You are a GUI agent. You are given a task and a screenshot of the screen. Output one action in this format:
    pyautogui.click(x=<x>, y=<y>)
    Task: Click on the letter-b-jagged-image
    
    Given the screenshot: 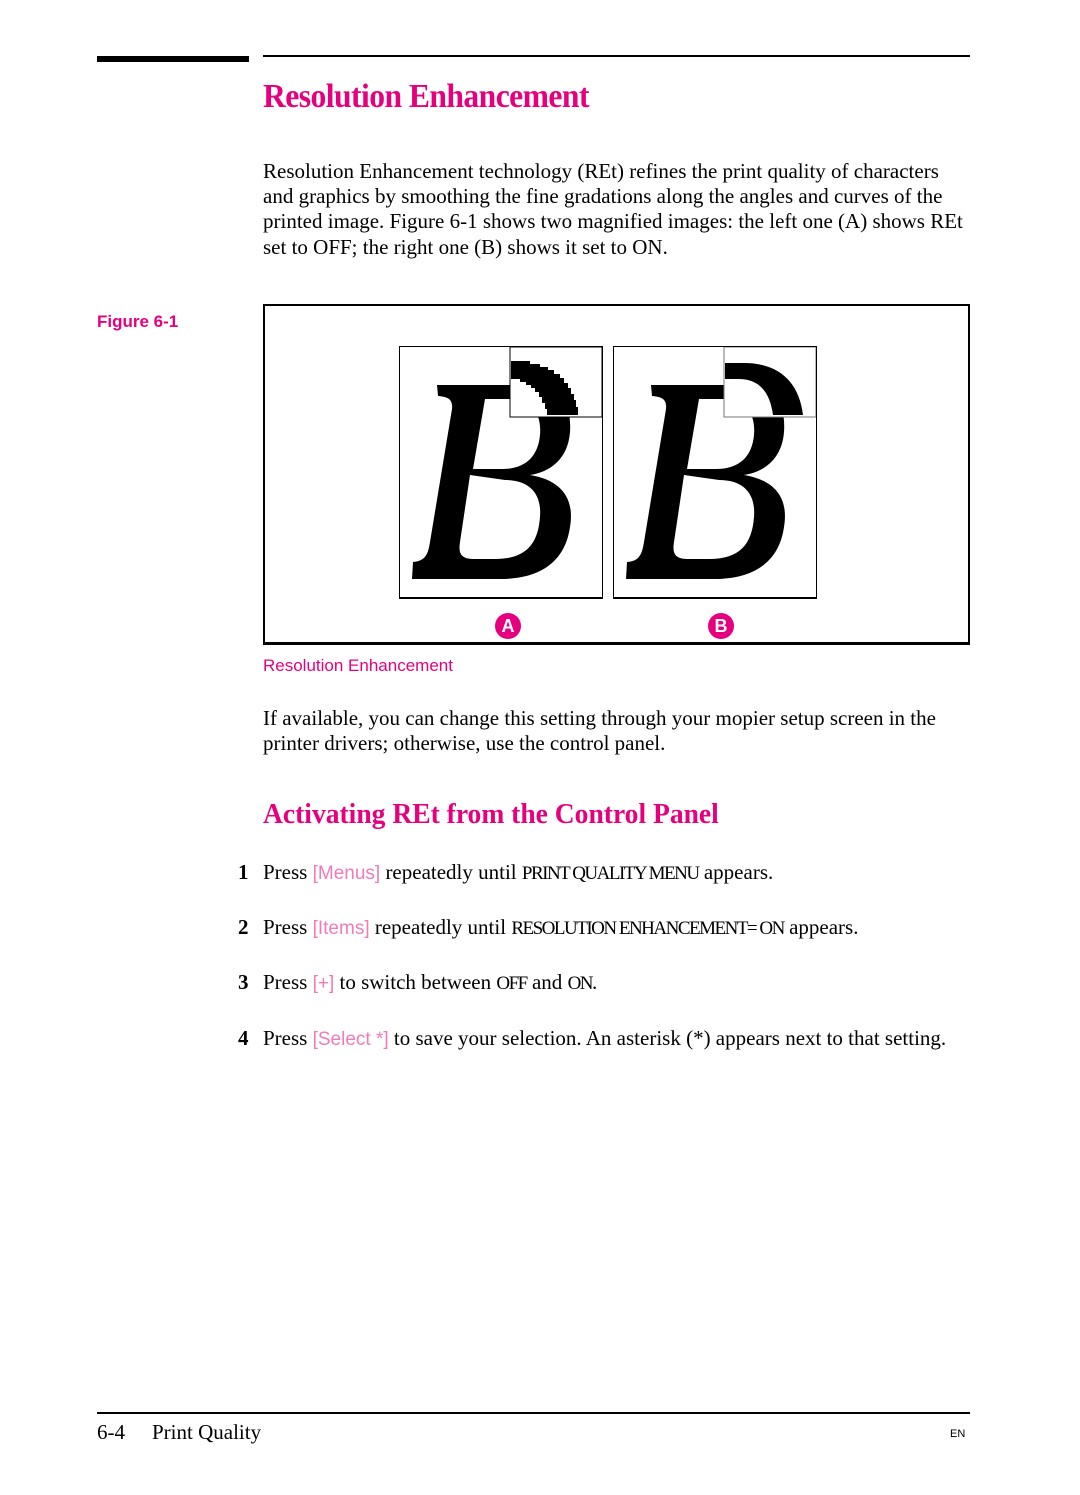 What is the action you would take?
    pyautogui.click(x=507, y=463)
    